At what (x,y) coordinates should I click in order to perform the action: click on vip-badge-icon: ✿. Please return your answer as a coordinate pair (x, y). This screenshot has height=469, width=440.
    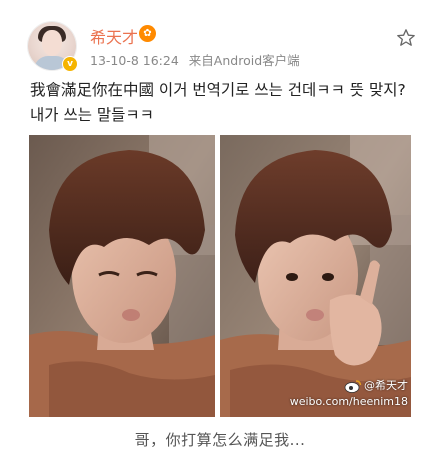
    Looking at the image, I should click on (147, 33).